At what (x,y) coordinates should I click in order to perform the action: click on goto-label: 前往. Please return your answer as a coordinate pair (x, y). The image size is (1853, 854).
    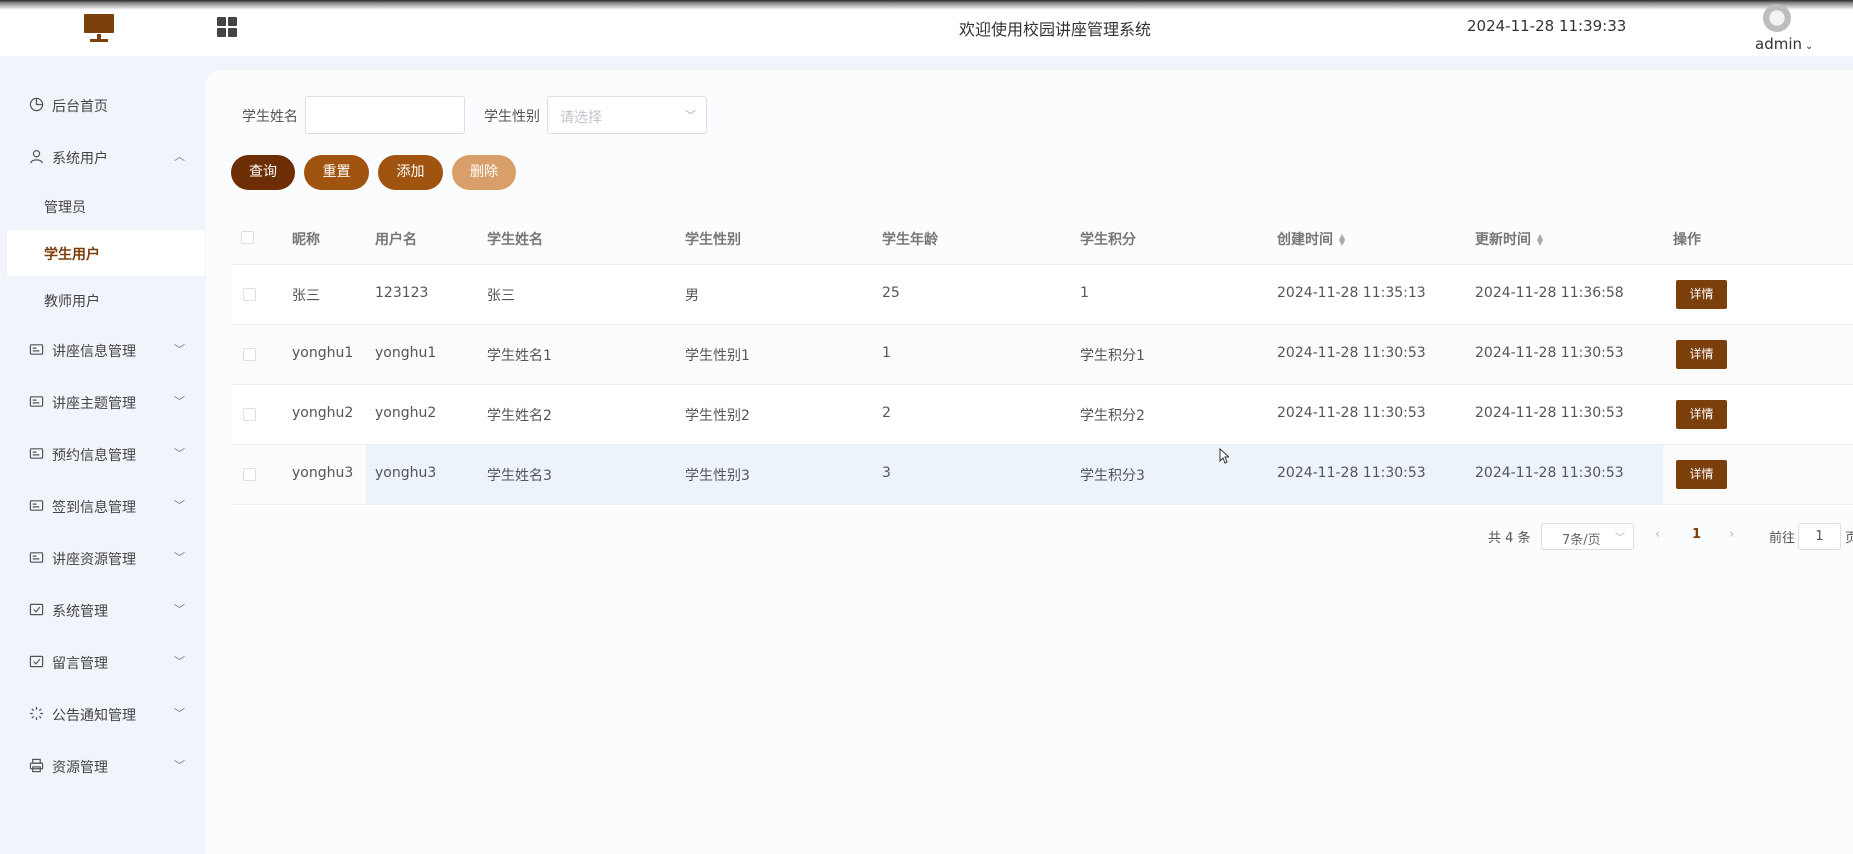
    Looking at the image, I should click on (1782, 538).